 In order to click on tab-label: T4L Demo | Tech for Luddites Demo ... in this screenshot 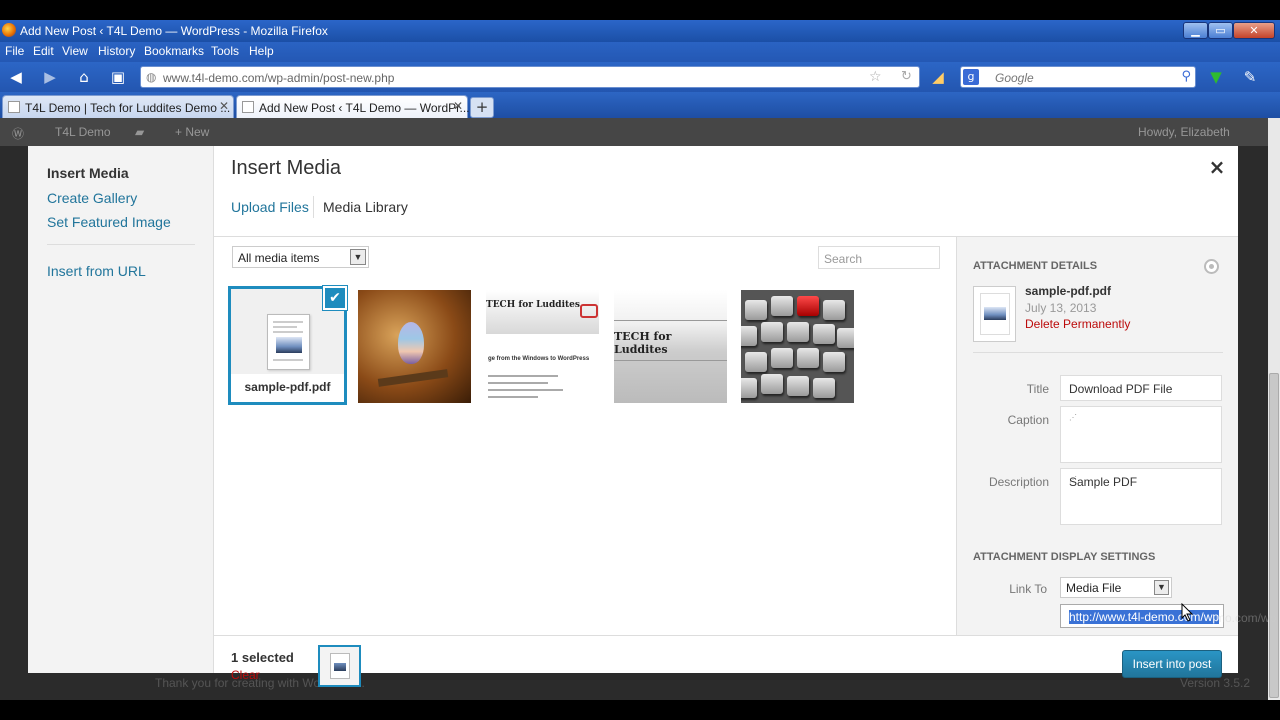, I will do `click(128, 108)`.